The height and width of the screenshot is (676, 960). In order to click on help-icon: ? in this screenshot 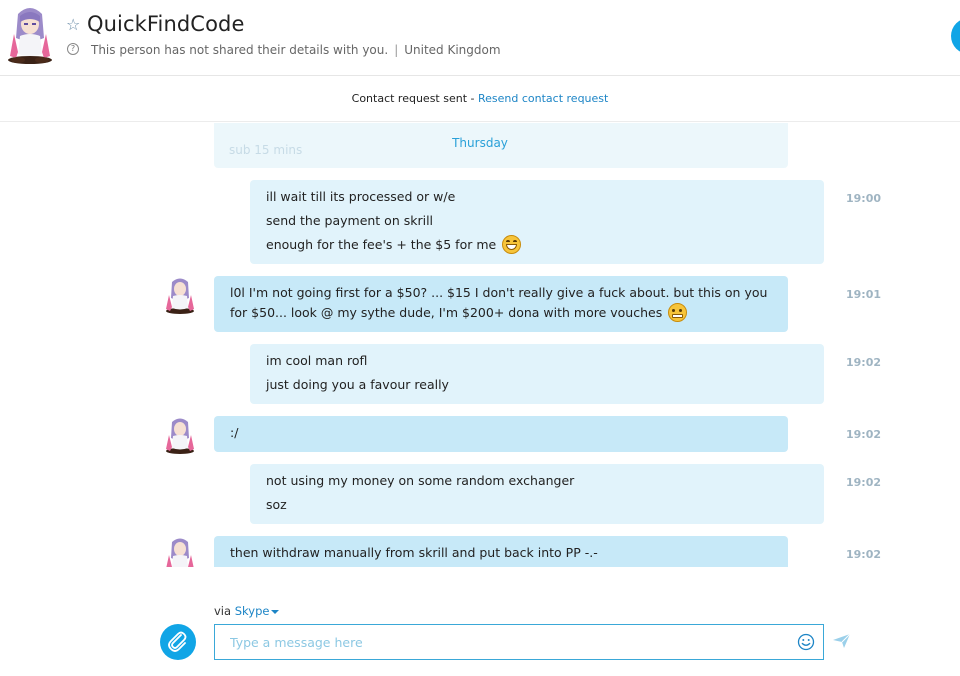, I will do `click(73, 49)`.